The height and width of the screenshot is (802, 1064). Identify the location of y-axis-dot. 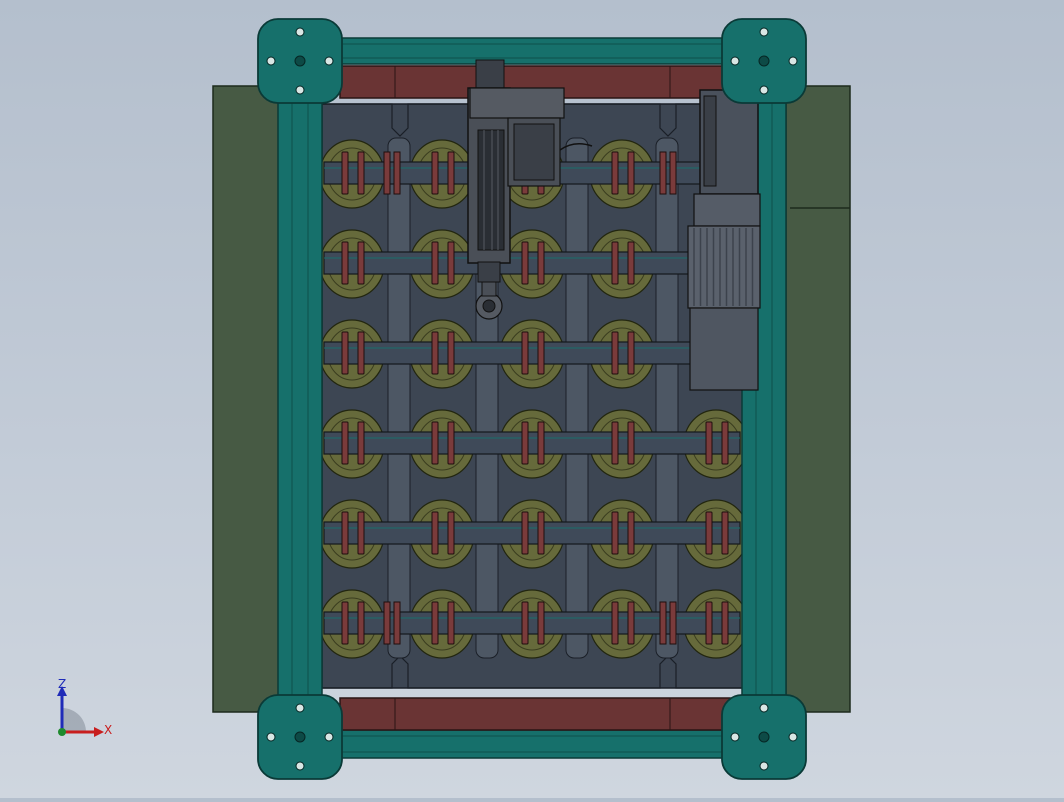
(62, 732).